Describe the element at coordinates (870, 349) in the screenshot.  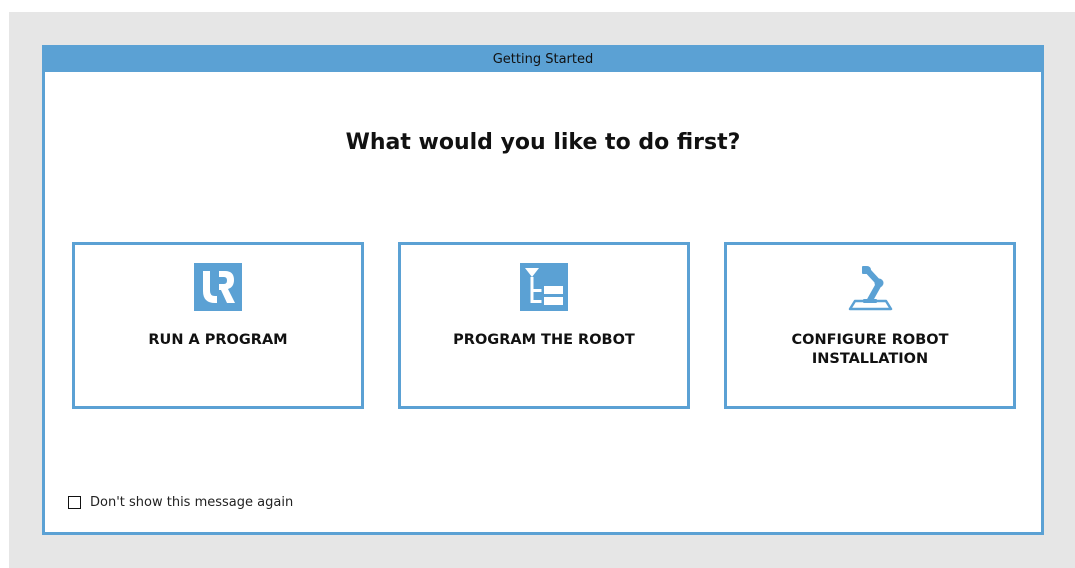
I see `configure-installation-label: CONFIGURE ROBOT INSTALLATION` at that location.